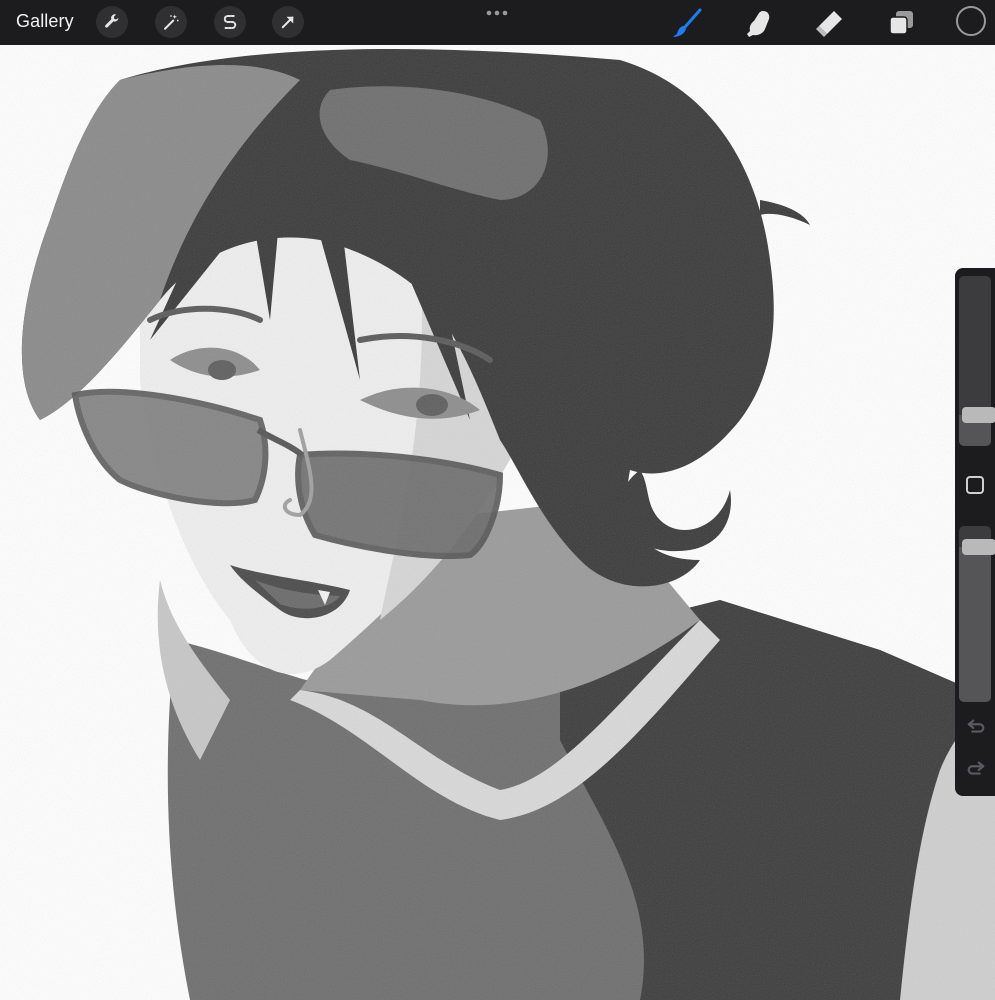 This screenshot has height=1000, width=995. What do you see at coordinates (975, 485) in the screenshot?
I see `modify-button` at bounding box center [975, 485].